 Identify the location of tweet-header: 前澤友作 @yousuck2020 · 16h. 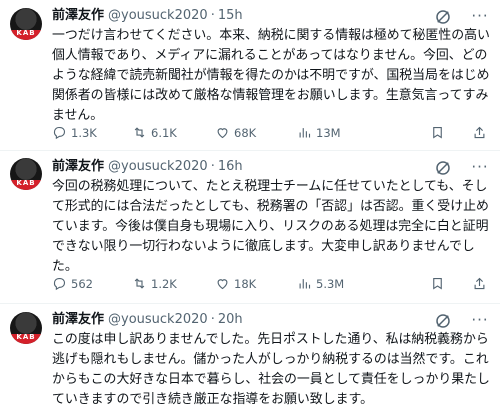
(147, 167).